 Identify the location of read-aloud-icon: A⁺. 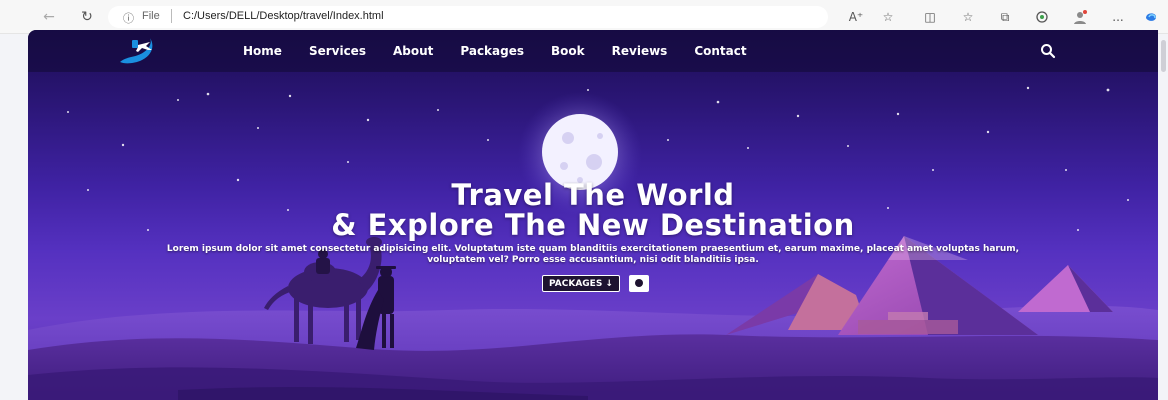
(856, 17).